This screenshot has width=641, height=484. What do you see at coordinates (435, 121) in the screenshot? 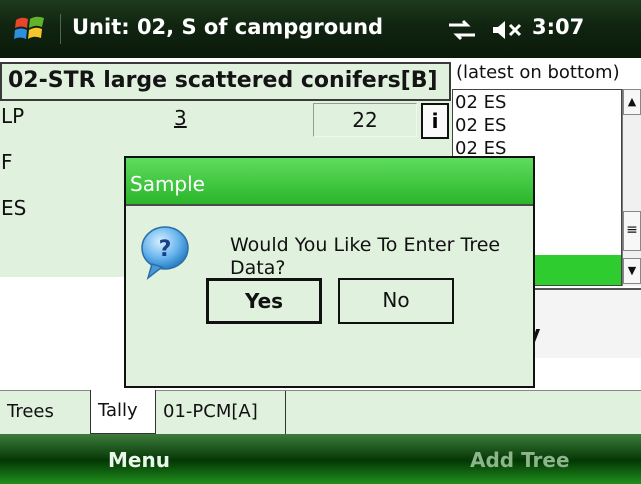
I see `info-button: i` at bounding box center [435, 121].